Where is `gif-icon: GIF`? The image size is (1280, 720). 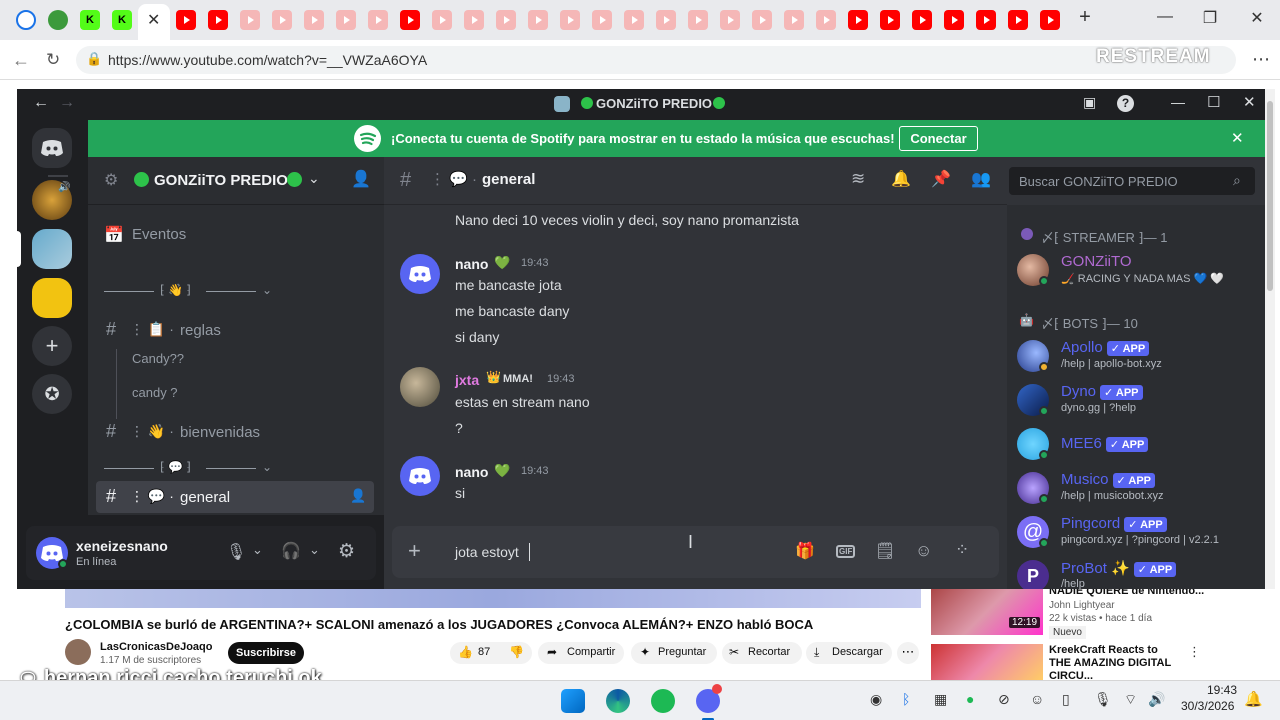
gif-icon: GIF is located at coordinates (846, 551).